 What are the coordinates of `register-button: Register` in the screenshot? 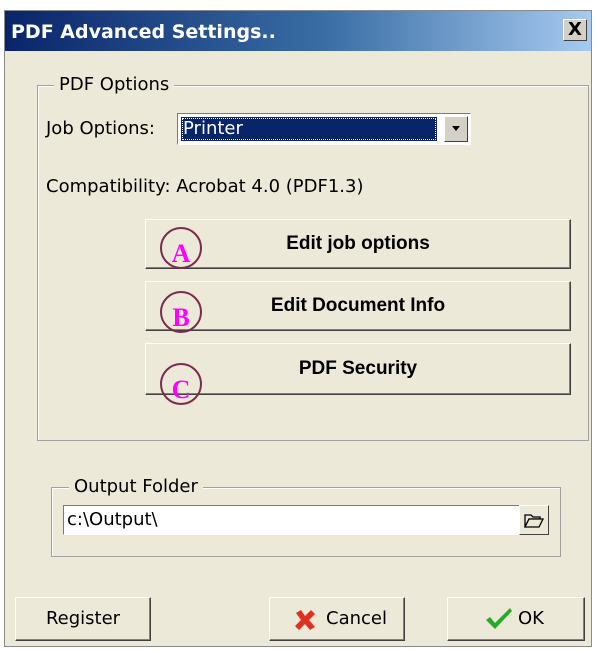 It's located at (83, 619).